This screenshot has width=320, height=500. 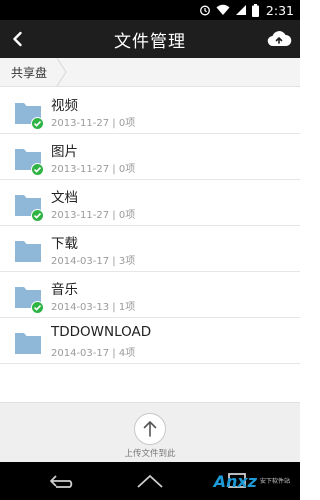 I want to click on file-name: 下载, so click(x=64, y=244).